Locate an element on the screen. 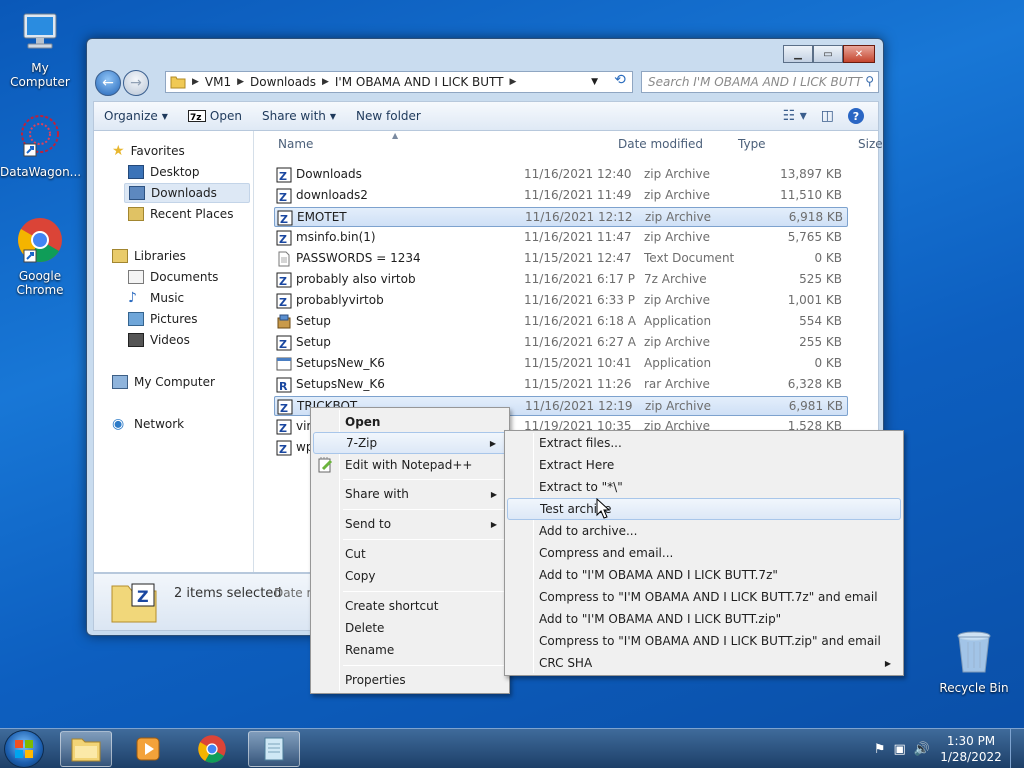 The height and width of the screenshot is (768, 1024). column-header-size: Size is located at coordinates (870, 144).